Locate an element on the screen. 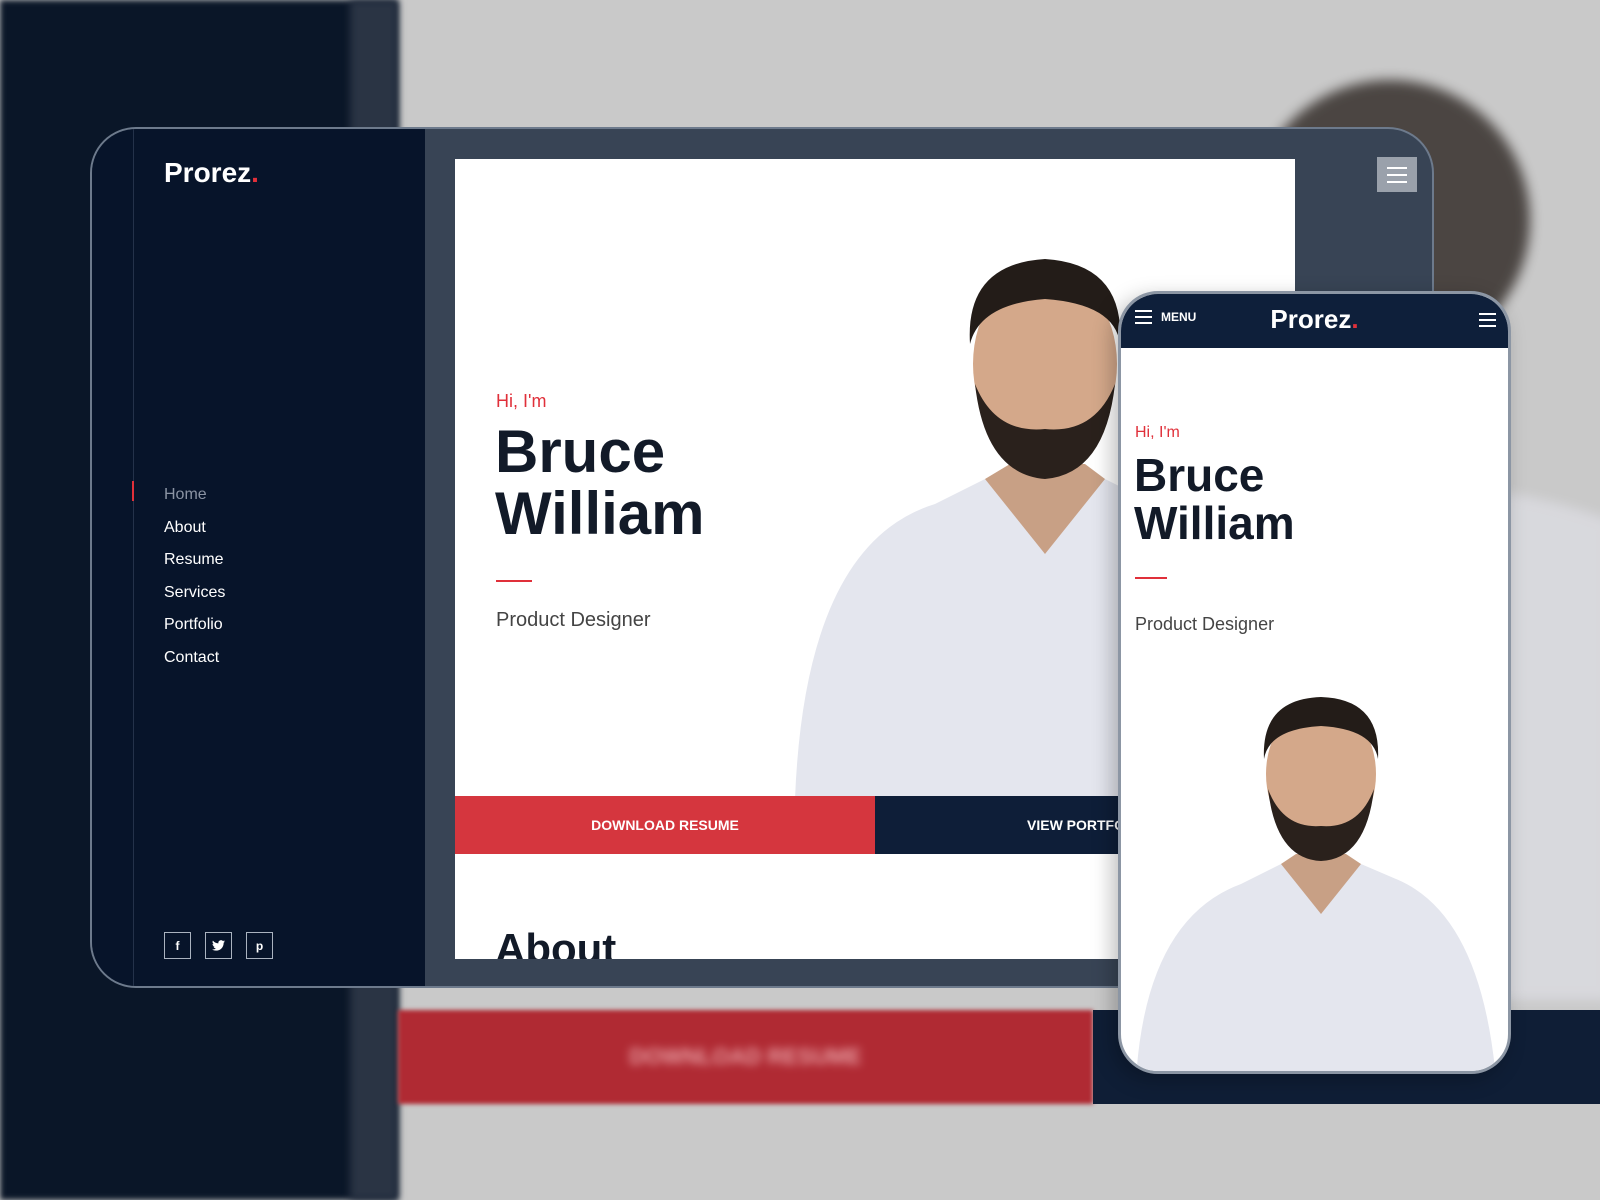 The image size is (1600, 1200). download-resume-button: DOWNLOAD RESUME is located at coordinates (665, 825).